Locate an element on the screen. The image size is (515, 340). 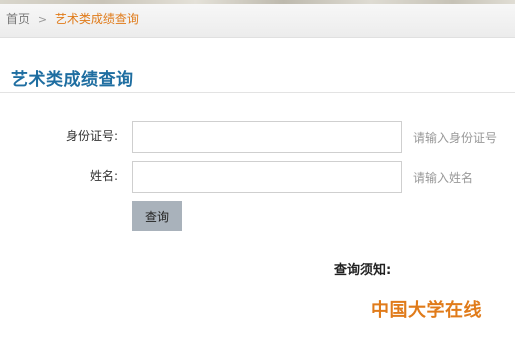
page-title: 艺术类成绩查询 is located at coordinates (72, 80).